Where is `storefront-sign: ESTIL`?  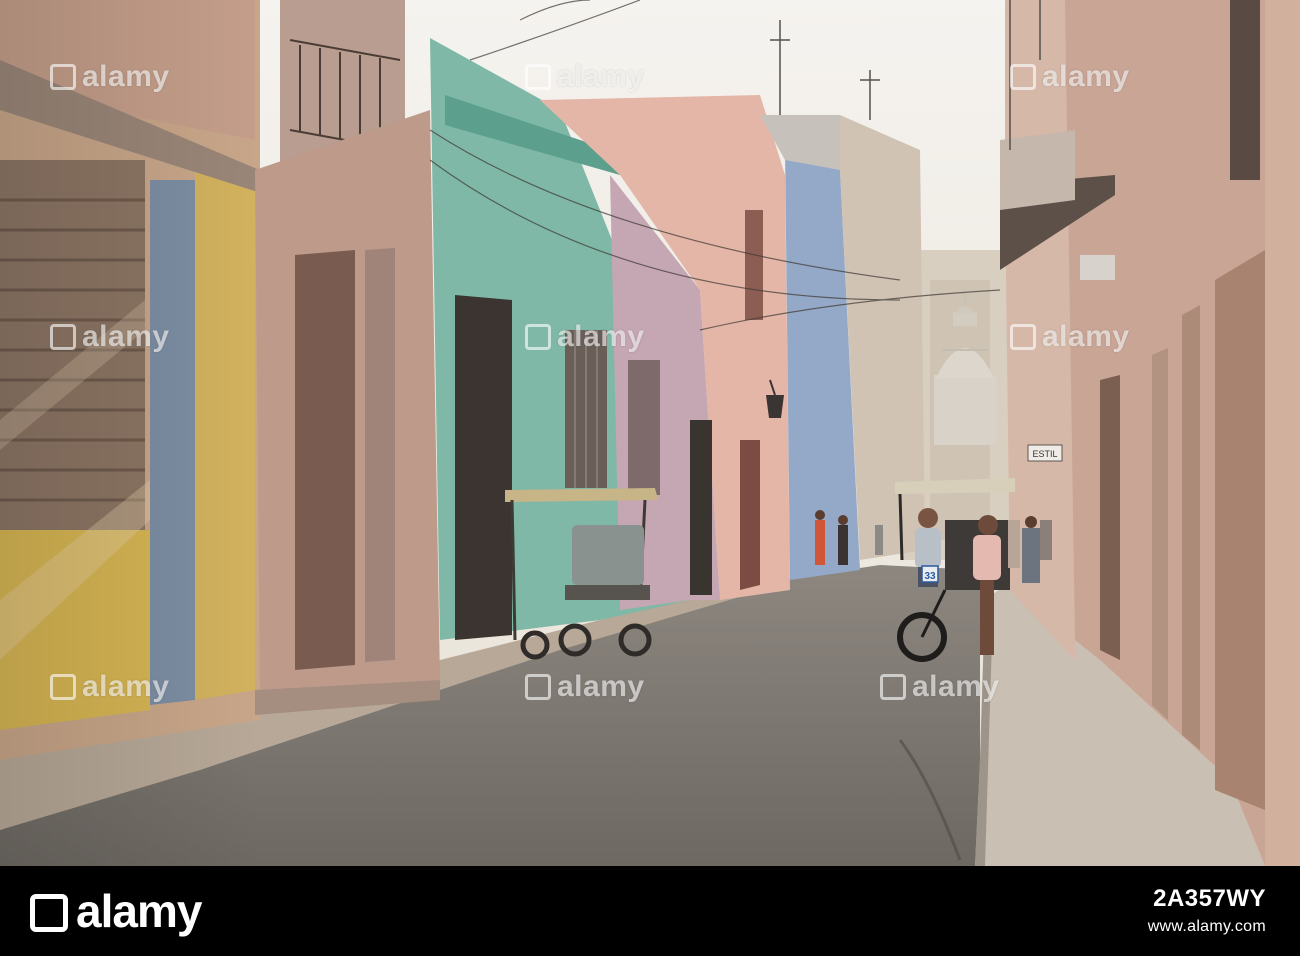 storefront-sign: ESTIL is located at coordinates (1045, 453).